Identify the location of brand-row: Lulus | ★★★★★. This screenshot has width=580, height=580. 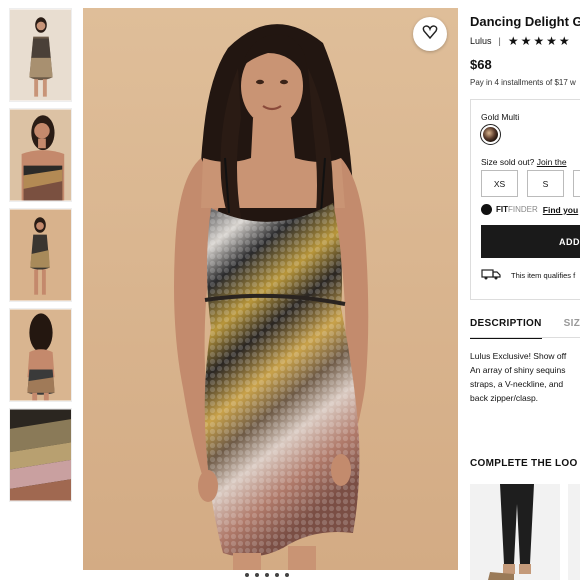
(521, 41).